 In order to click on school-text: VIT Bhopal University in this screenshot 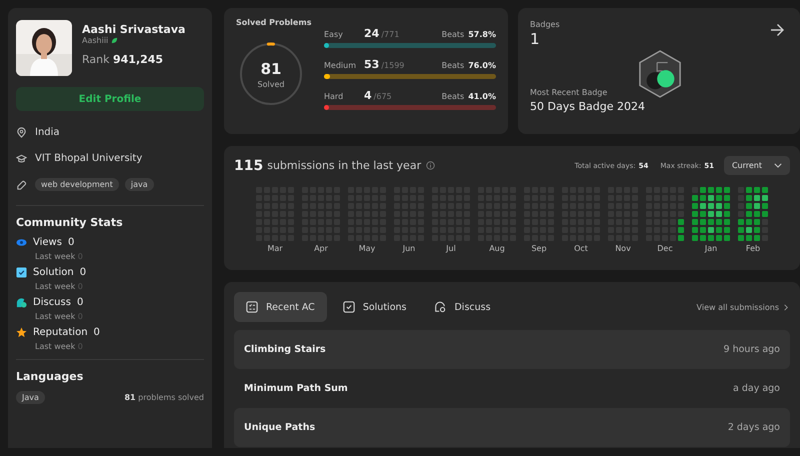, I will do `click(88, 158)`.